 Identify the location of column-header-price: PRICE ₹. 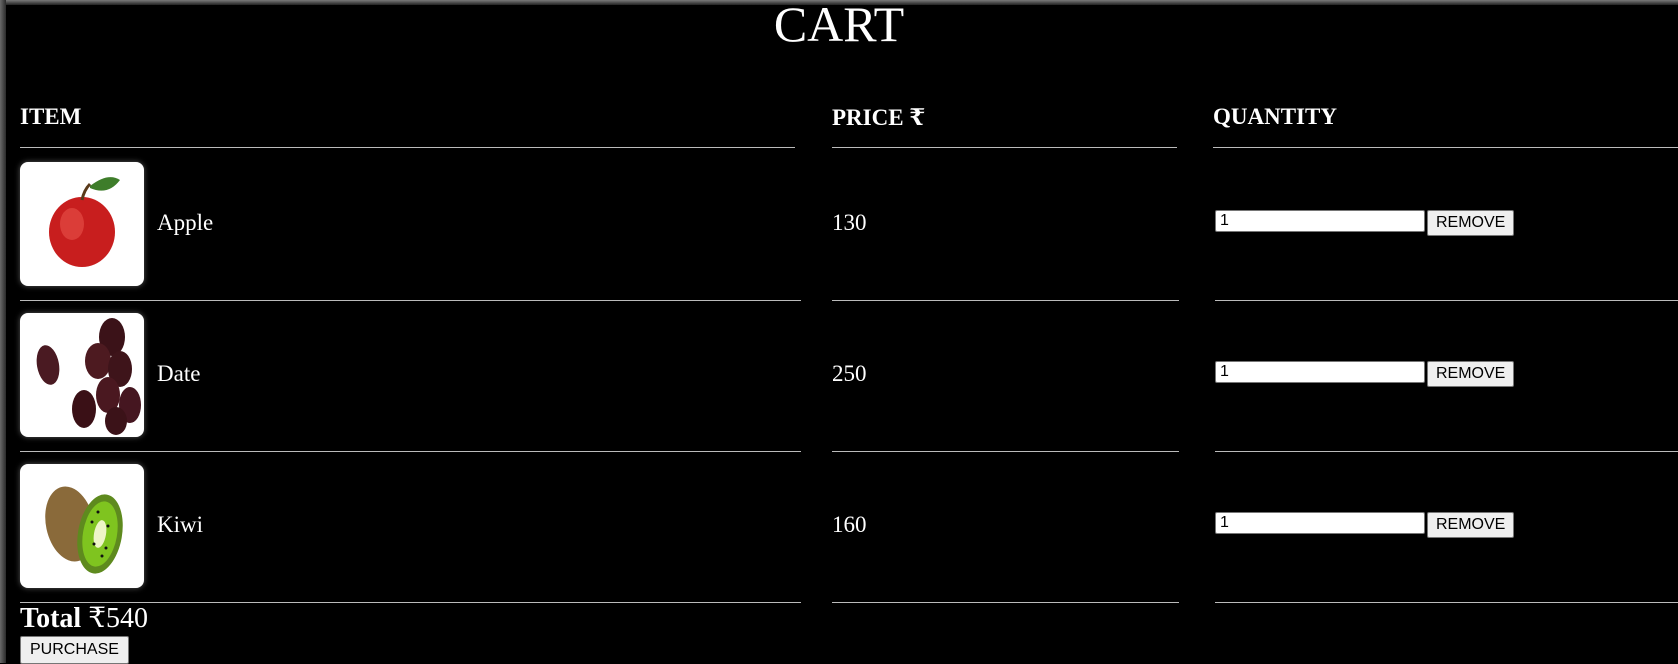
(879, 117).